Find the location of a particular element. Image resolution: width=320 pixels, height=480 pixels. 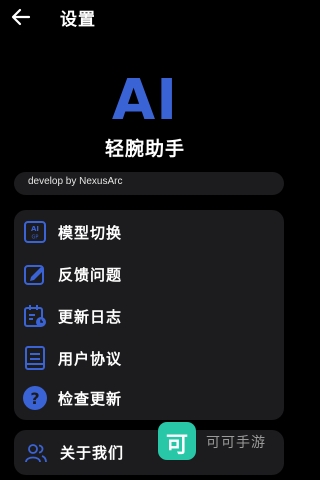

developer-bar: develop by NexusArc is located at coordinates (149, 183).